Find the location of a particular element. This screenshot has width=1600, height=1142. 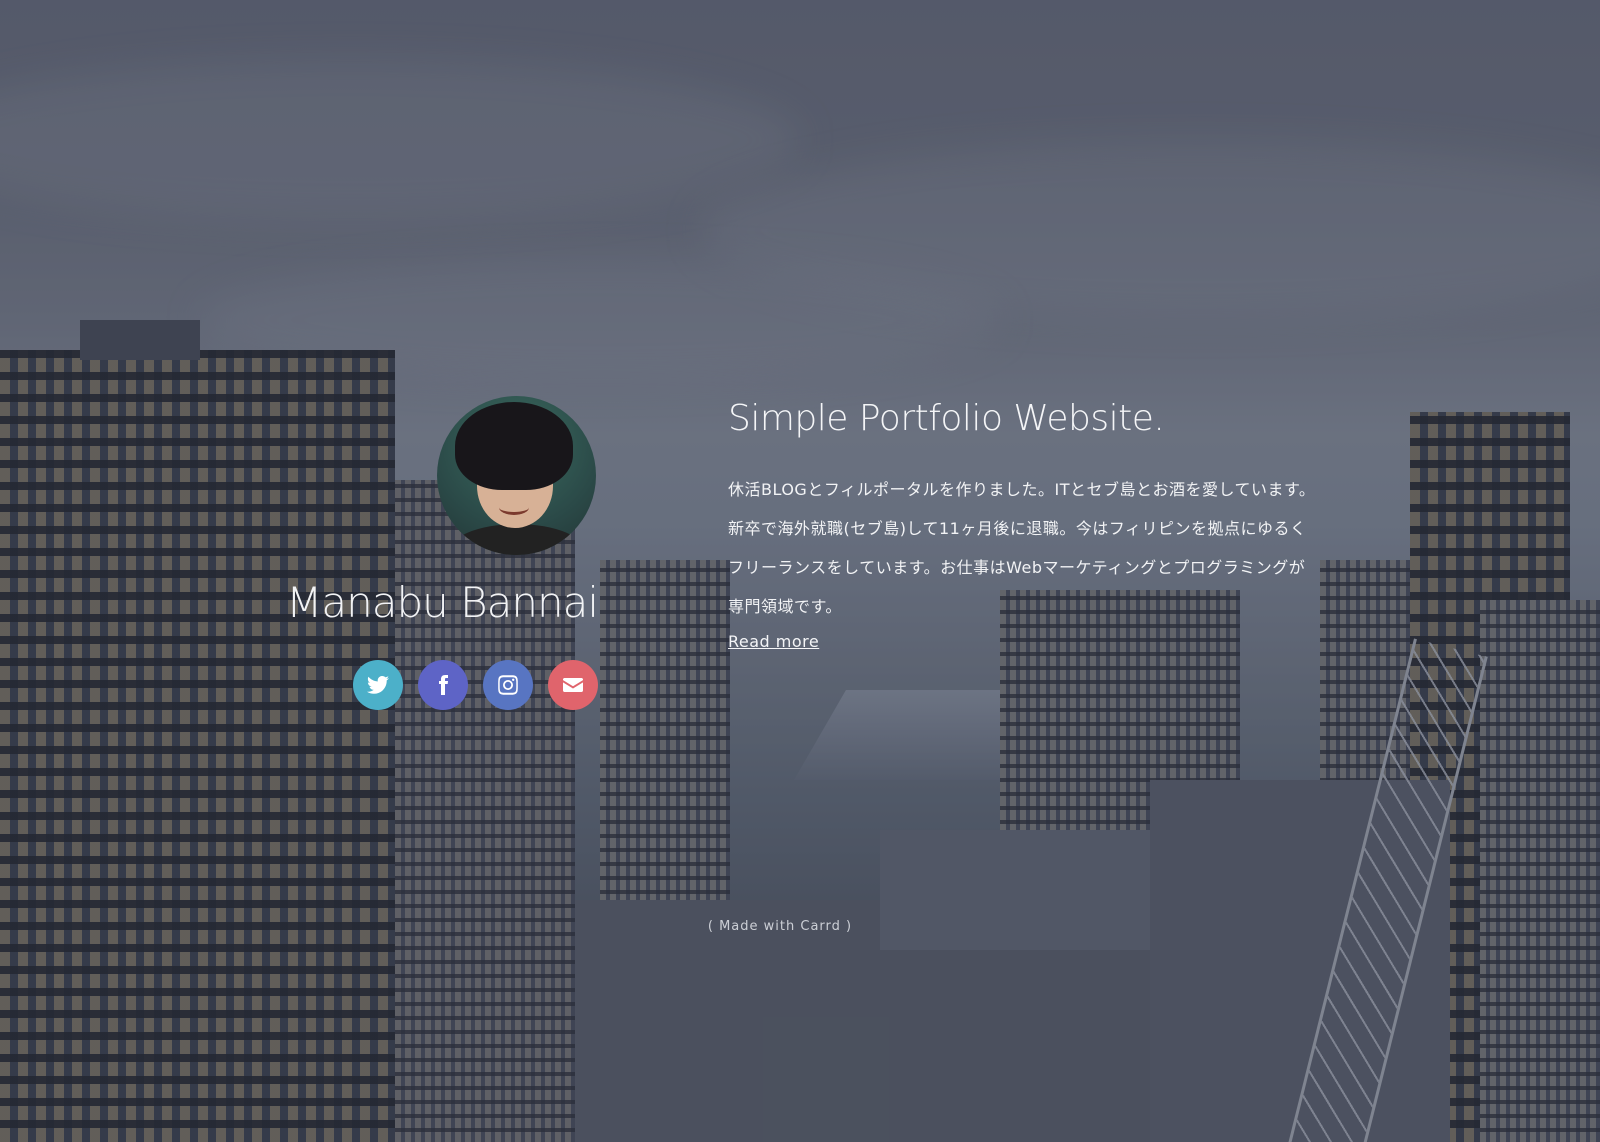

avatar is located at coordinates (516, 475).